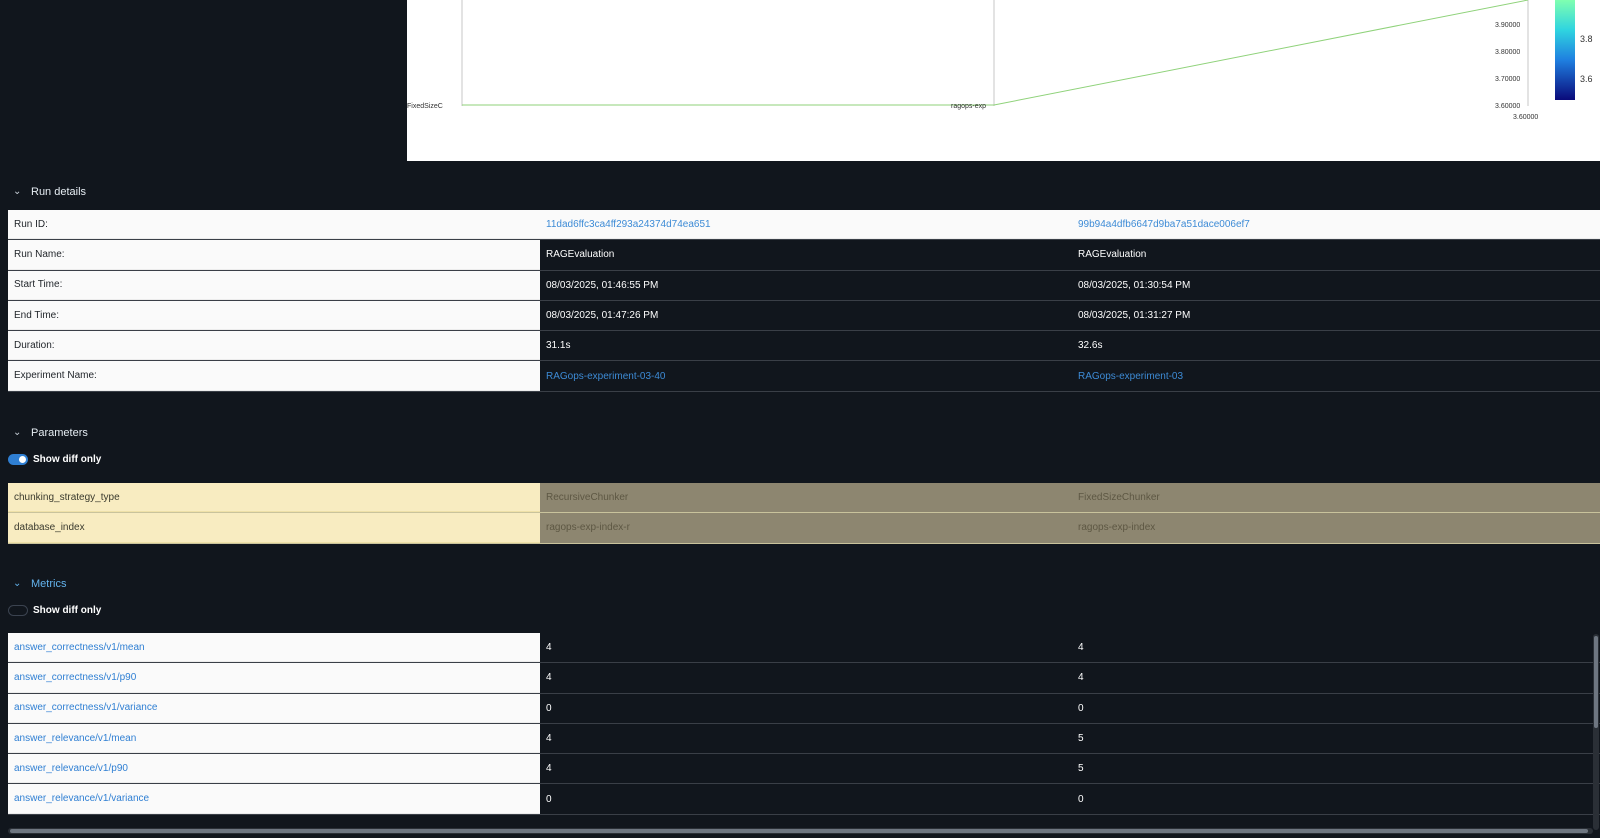 This screenshot has width=1600, height=838. I want to click on experiment-link: RAGops-experiment-03-40, so click(806, 375).